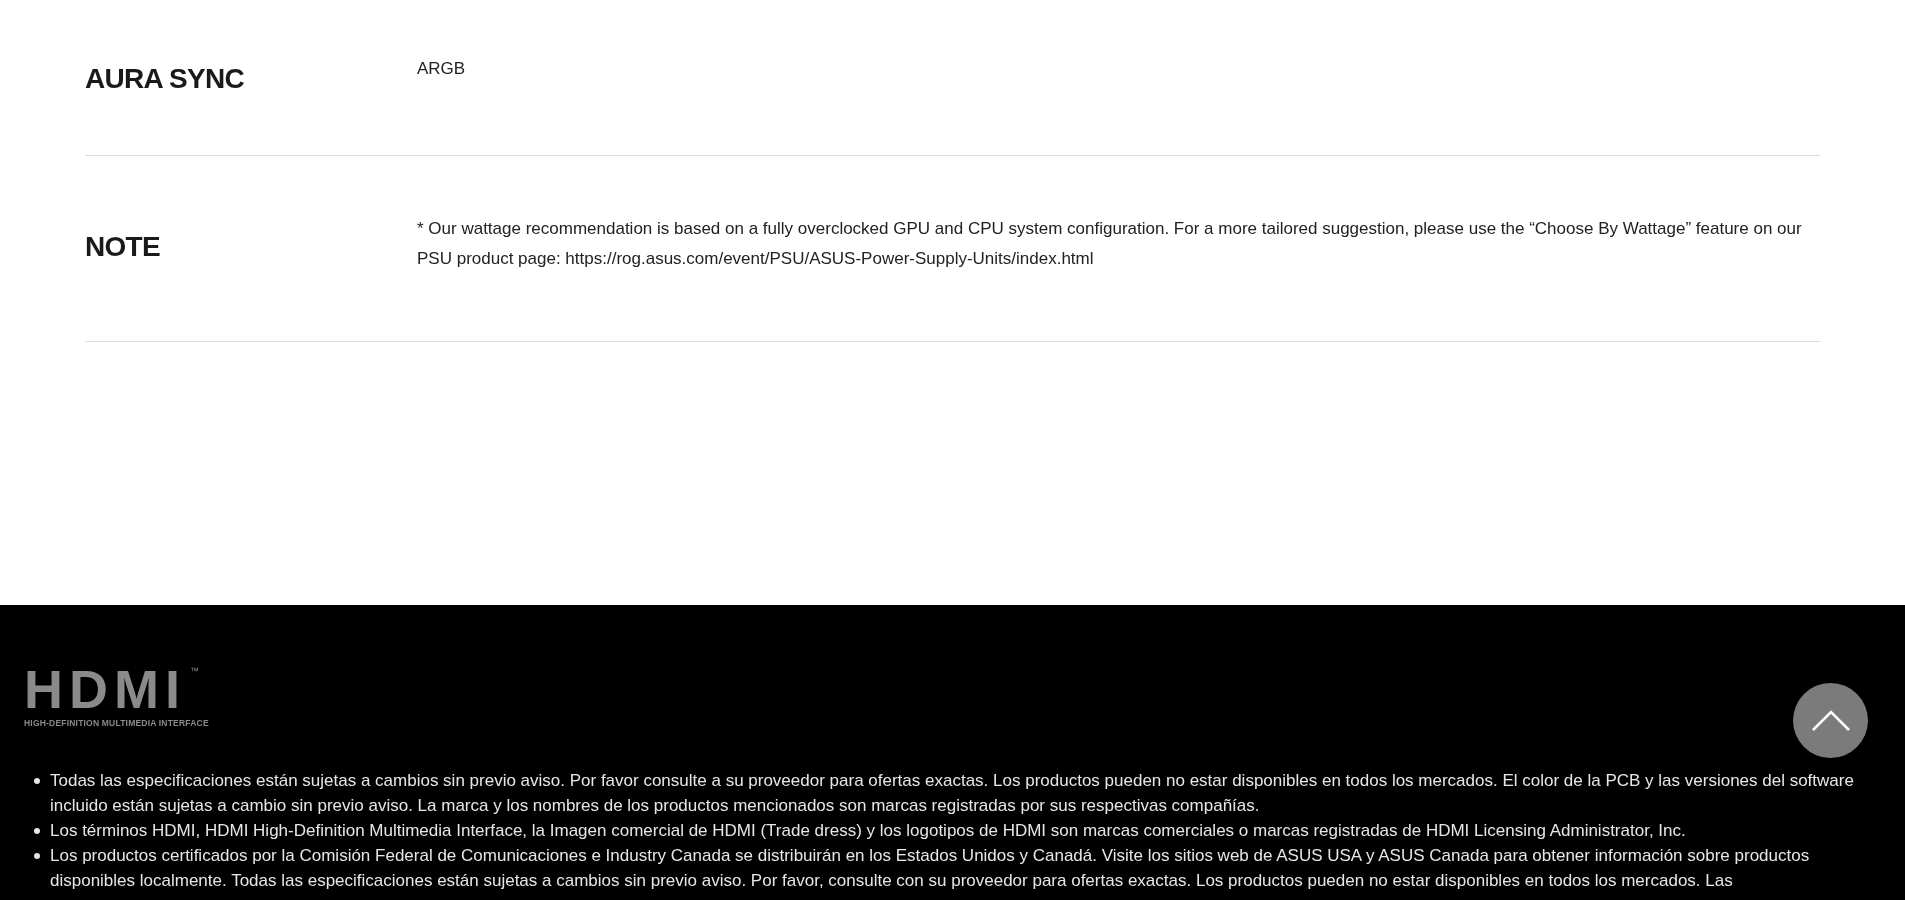  I want to click on spec-label: AURA SYNC, so click(165, 79).